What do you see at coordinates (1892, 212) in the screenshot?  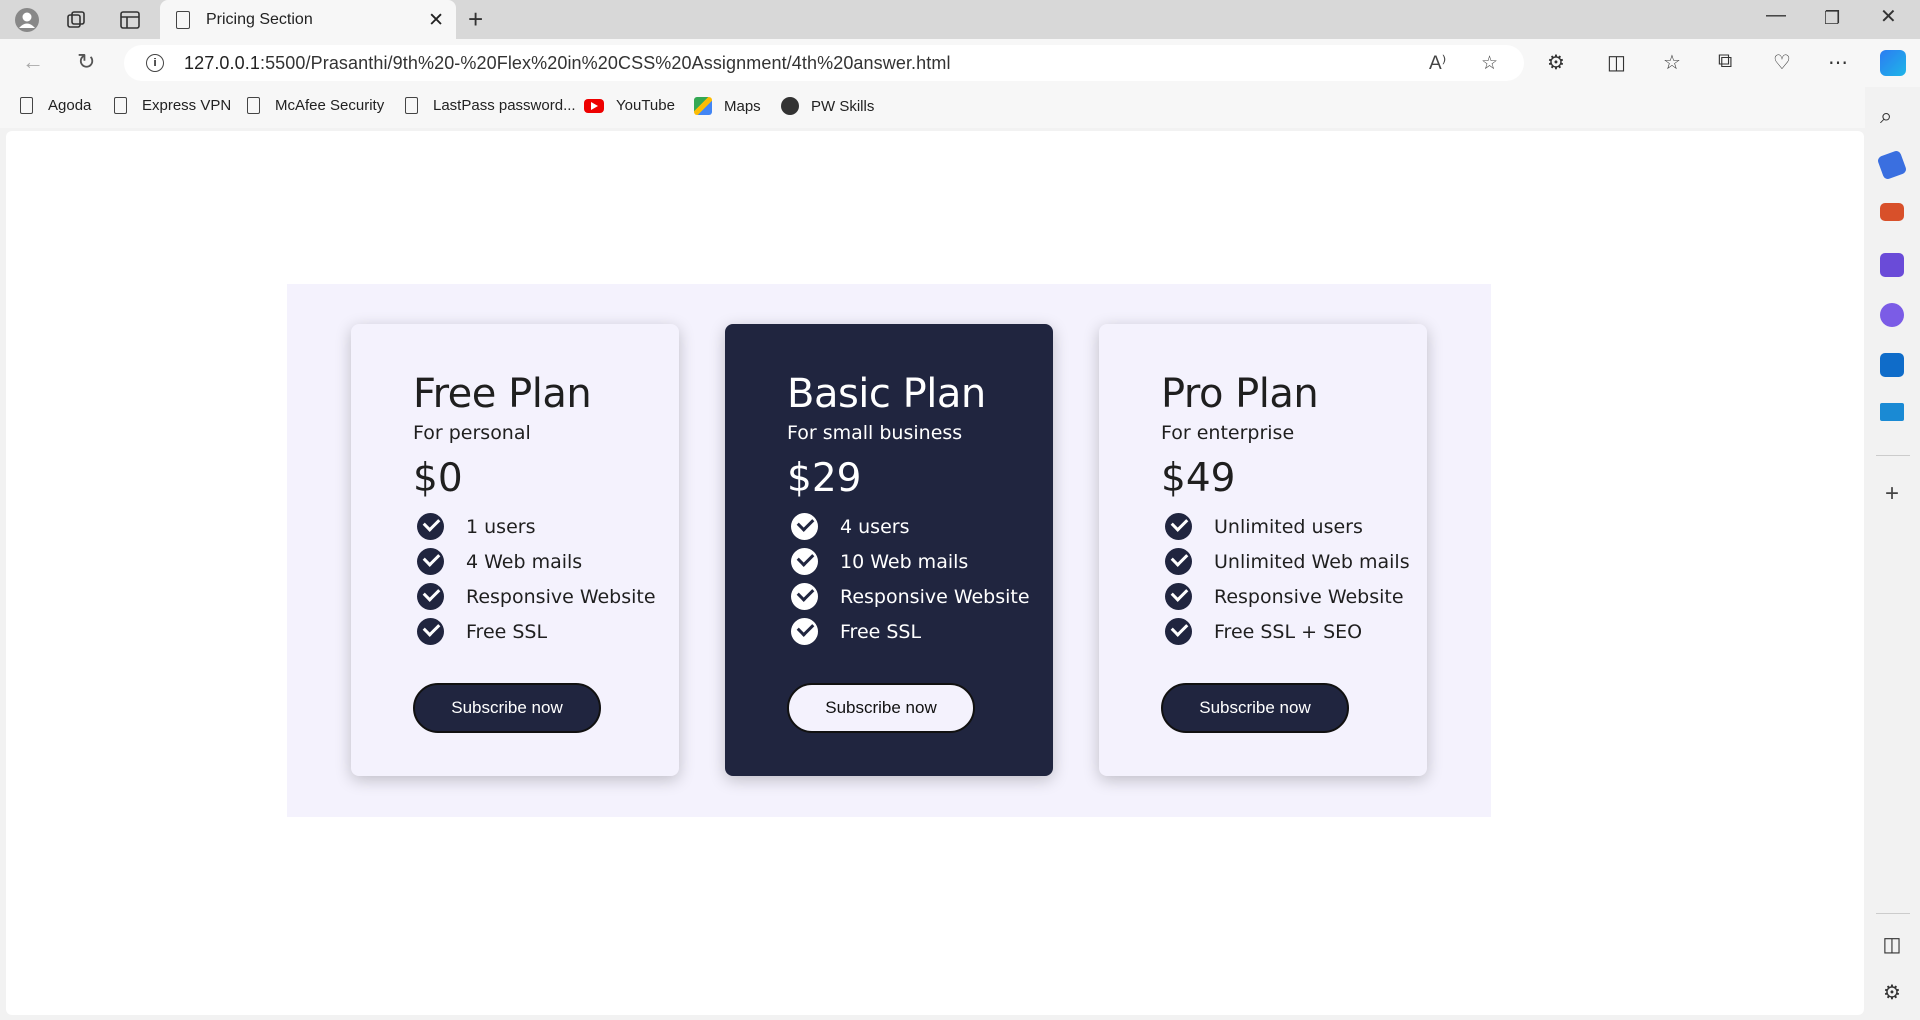 I see `tools-icon` at bounding box center [1892, 212].